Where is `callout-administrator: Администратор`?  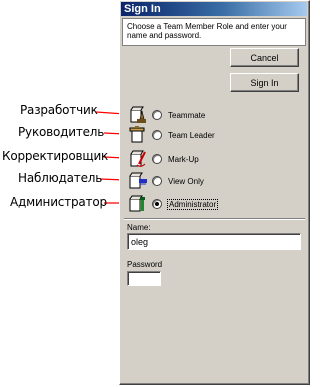 callout-administrator: Администратор is located at coordinates (58, 202).